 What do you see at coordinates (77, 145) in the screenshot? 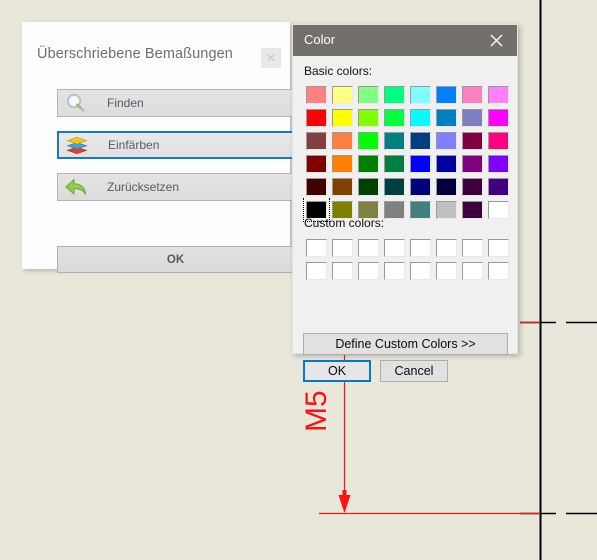
I see `color-layers-icon` at bounding box center [77, 145].